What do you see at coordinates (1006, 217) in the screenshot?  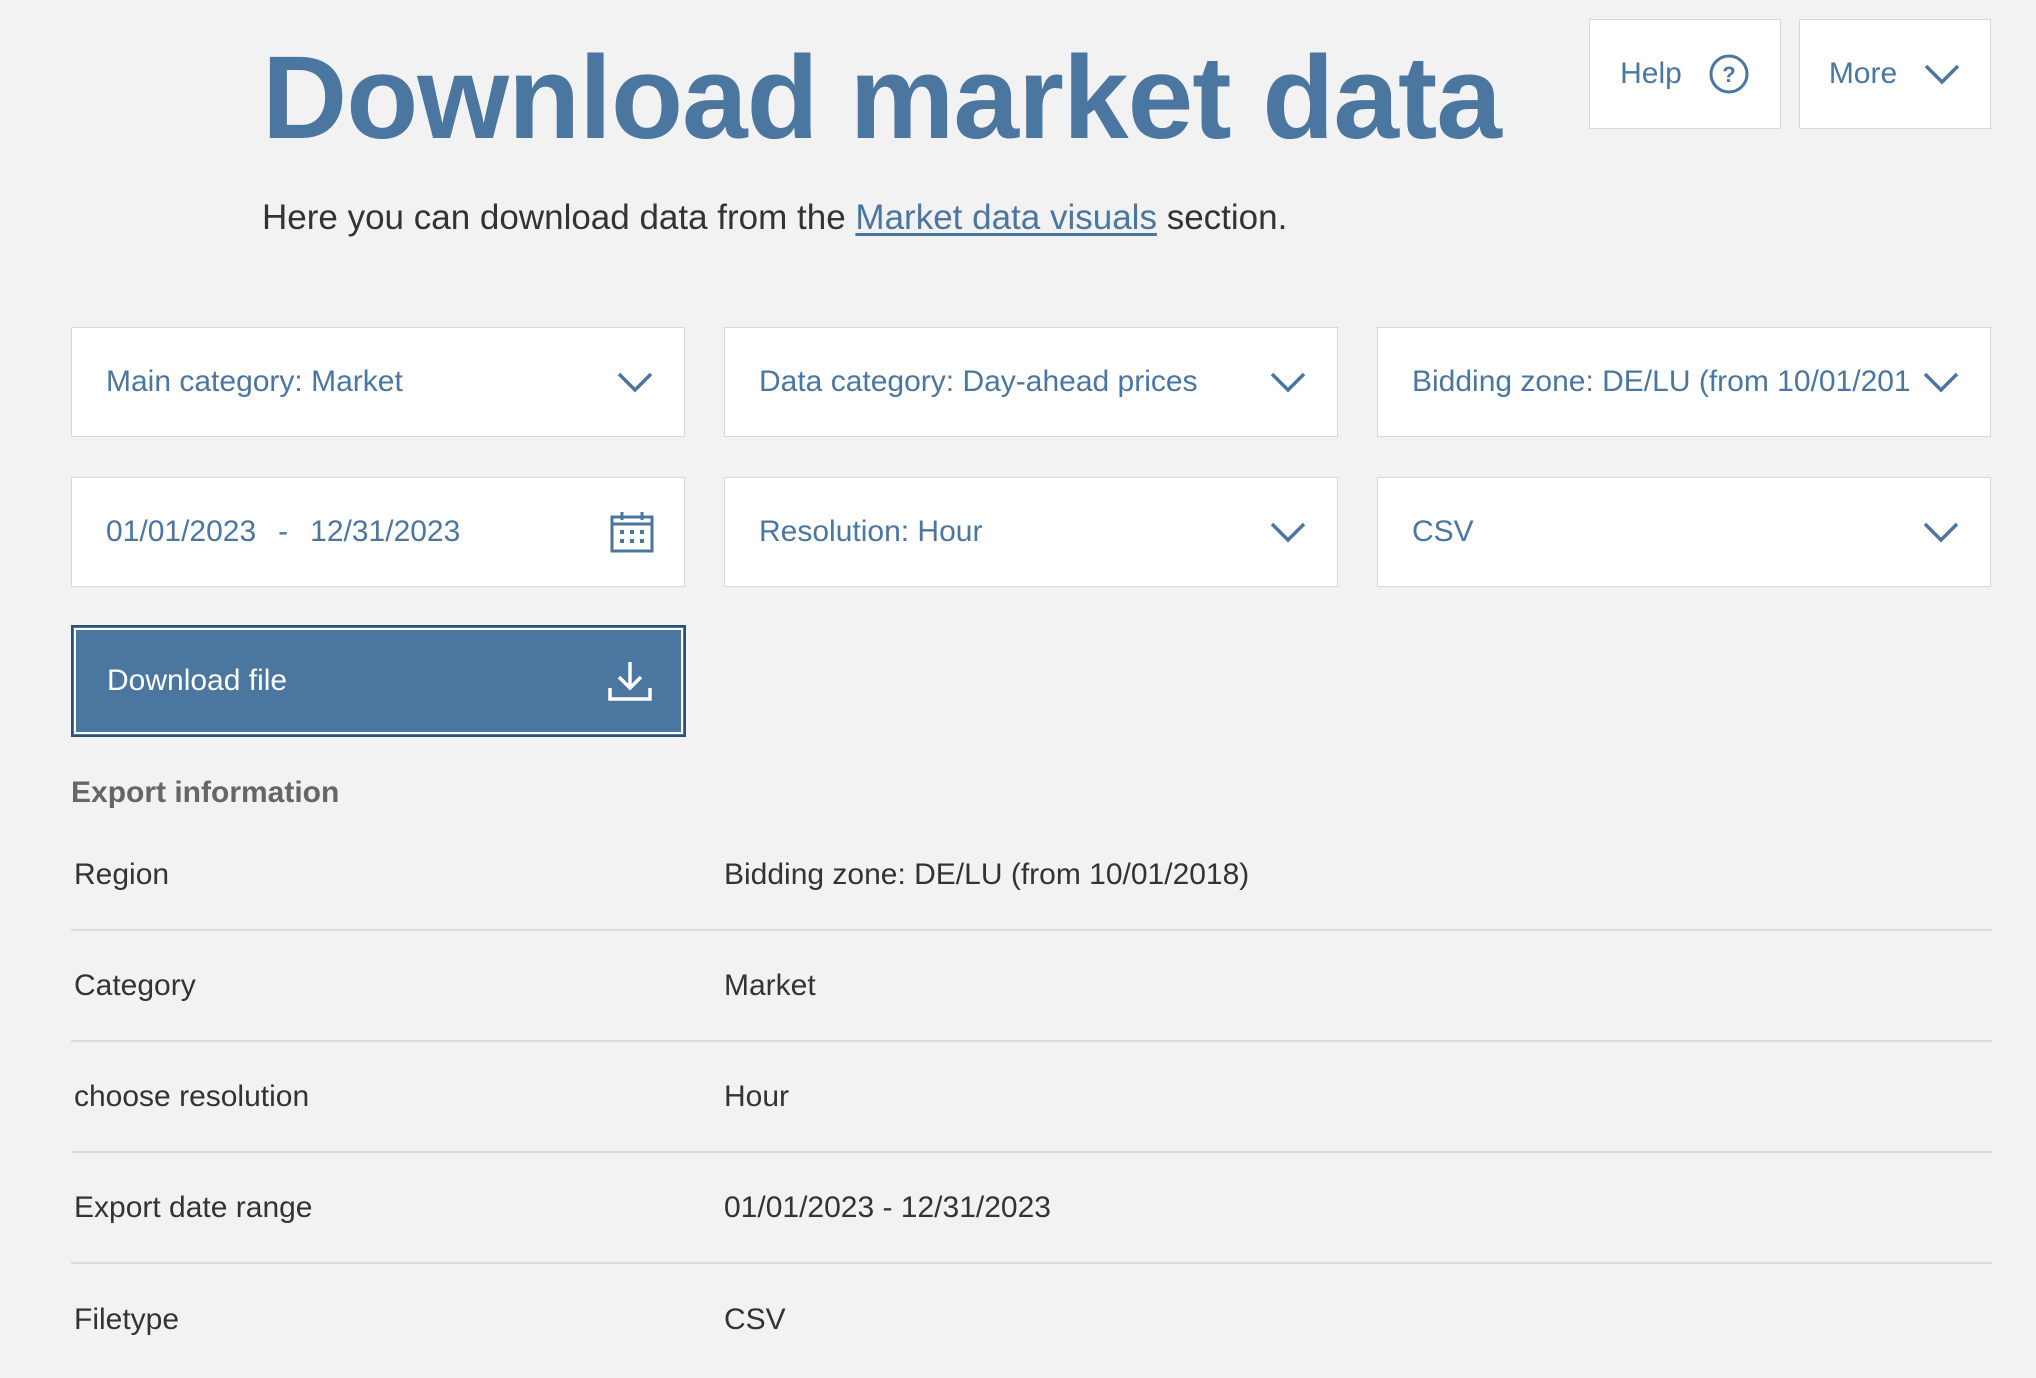 I see `market-data-visuals-link: Market data visuals` at bounding box center [1006, 217].